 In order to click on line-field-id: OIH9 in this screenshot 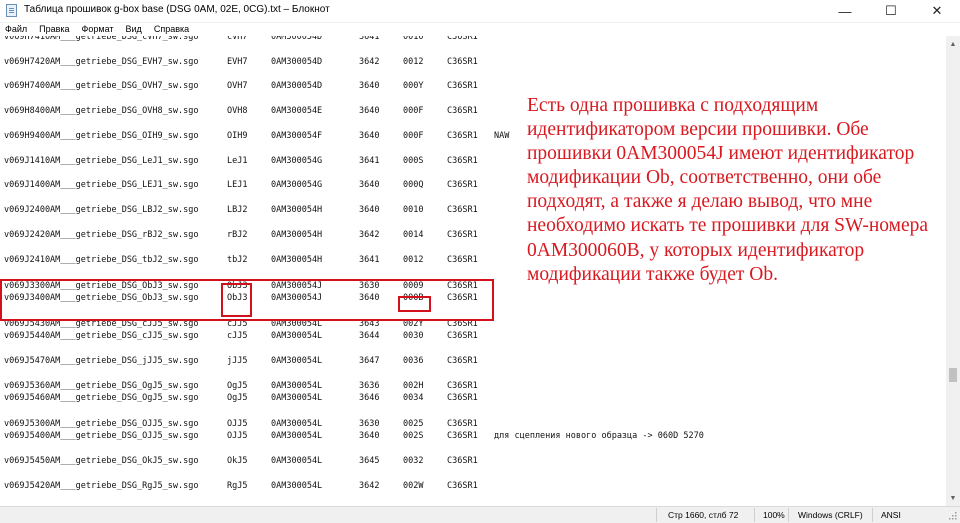, I will do `click(237, 136)`.